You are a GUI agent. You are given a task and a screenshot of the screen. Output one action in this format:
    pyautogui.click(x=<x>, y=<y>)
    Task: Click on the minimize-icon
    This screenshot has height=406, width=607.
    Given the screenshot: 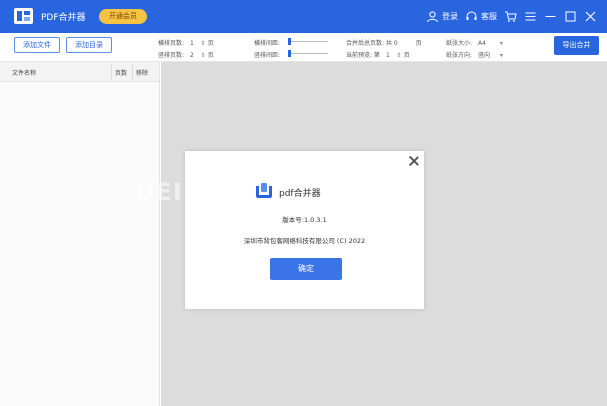 What is the action you would take?
    pyautogui.click(x=550, y=16)
    